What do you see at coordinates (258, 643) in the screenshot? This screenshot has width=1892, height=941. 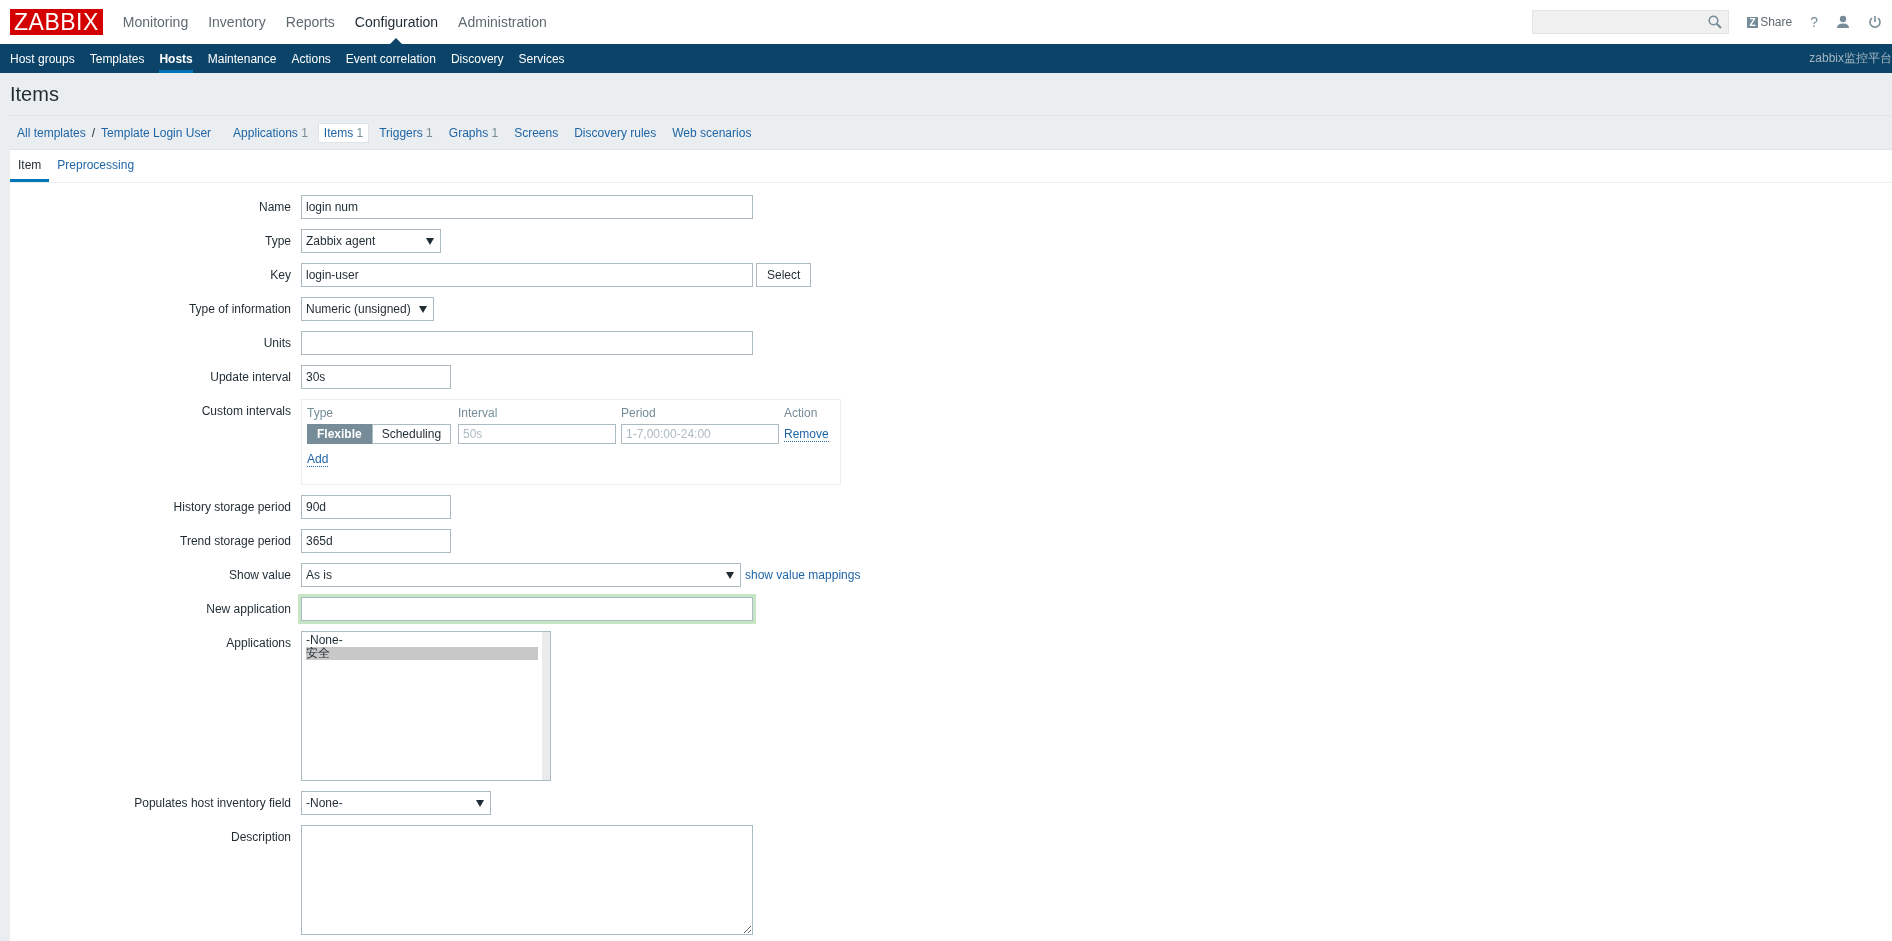 I see `field-label: Applications` at bounding box center [258, 643].